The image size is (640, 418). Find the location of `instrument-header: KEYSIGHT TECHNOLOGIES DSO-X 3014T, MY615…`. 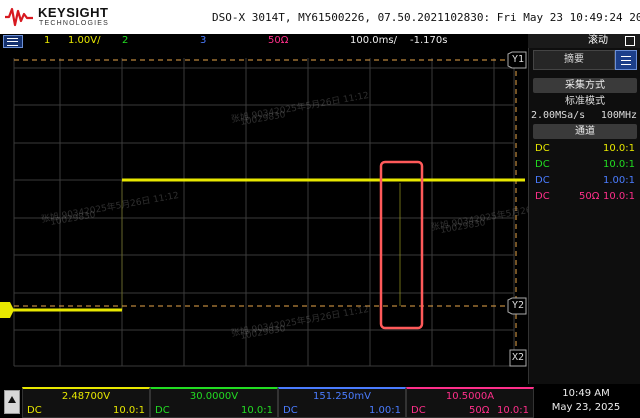

instrument-header: KEYSIGHT TECHNOLOGIES DSO-X 3014T, MY615… is located at coordinates (320, 17).